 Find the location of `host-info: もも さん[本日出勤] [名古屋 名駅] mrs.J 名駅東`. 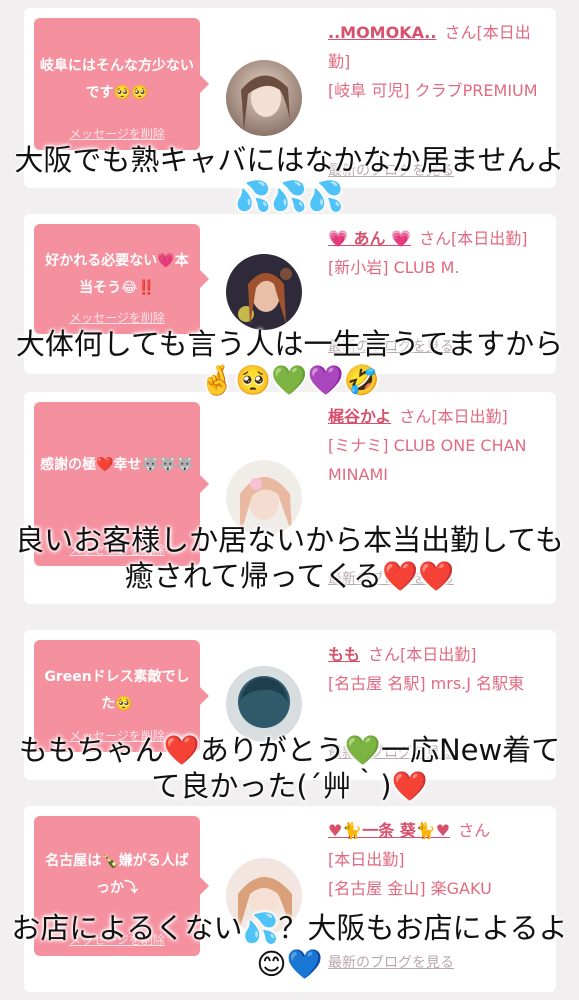

host-info: もも さん[本日出勤] [名古屋 名駅] mrs.J 名駅東 is located at coordinates (437, 669).